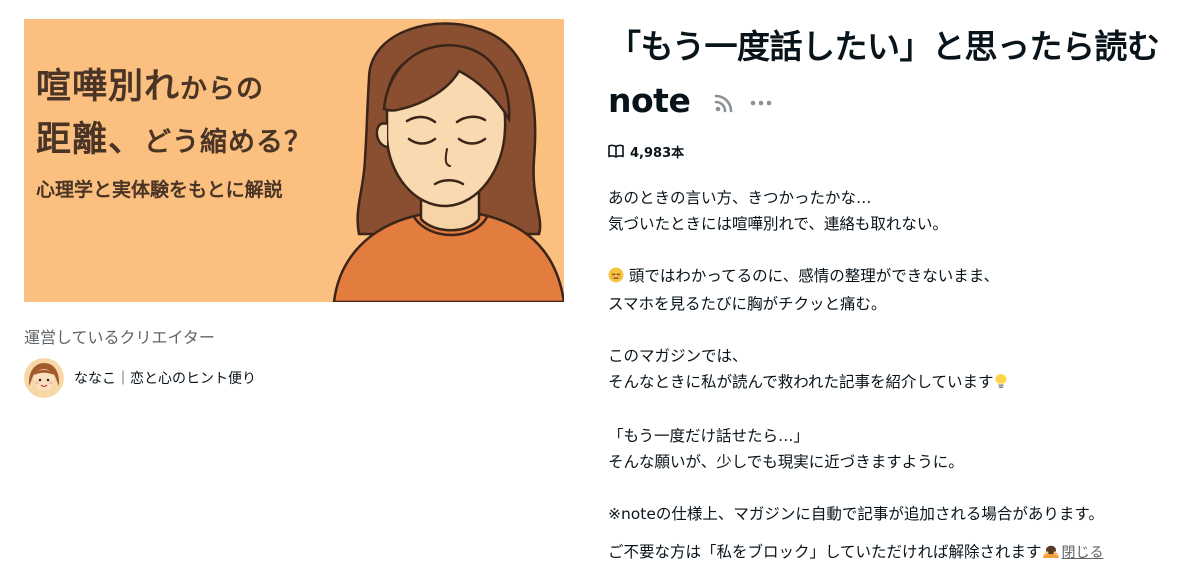 The image size is (1196, 568). I want to click on magazine-title-text: 「もう一度話したい」と思ったら読むnote, so click(884, 73).